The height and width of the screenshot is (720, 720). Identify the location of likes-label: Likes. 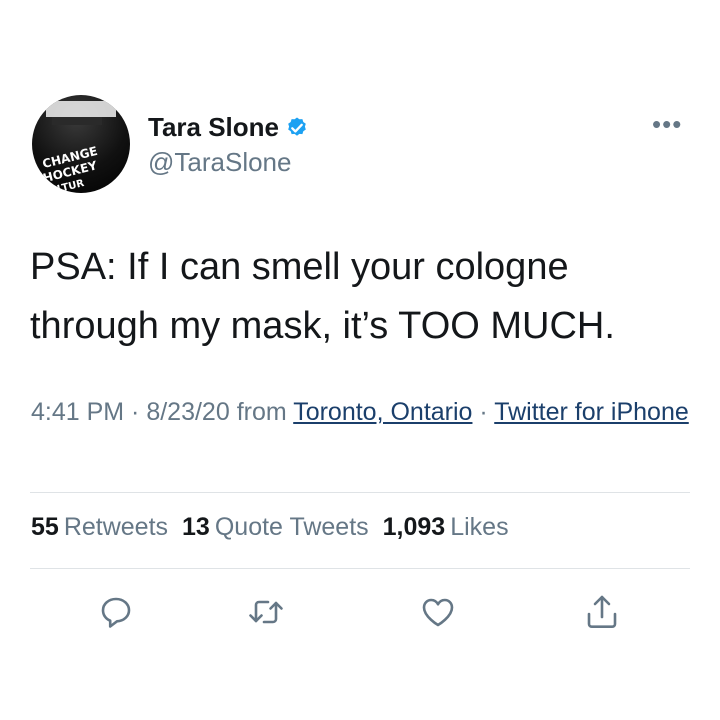
(479, 527).